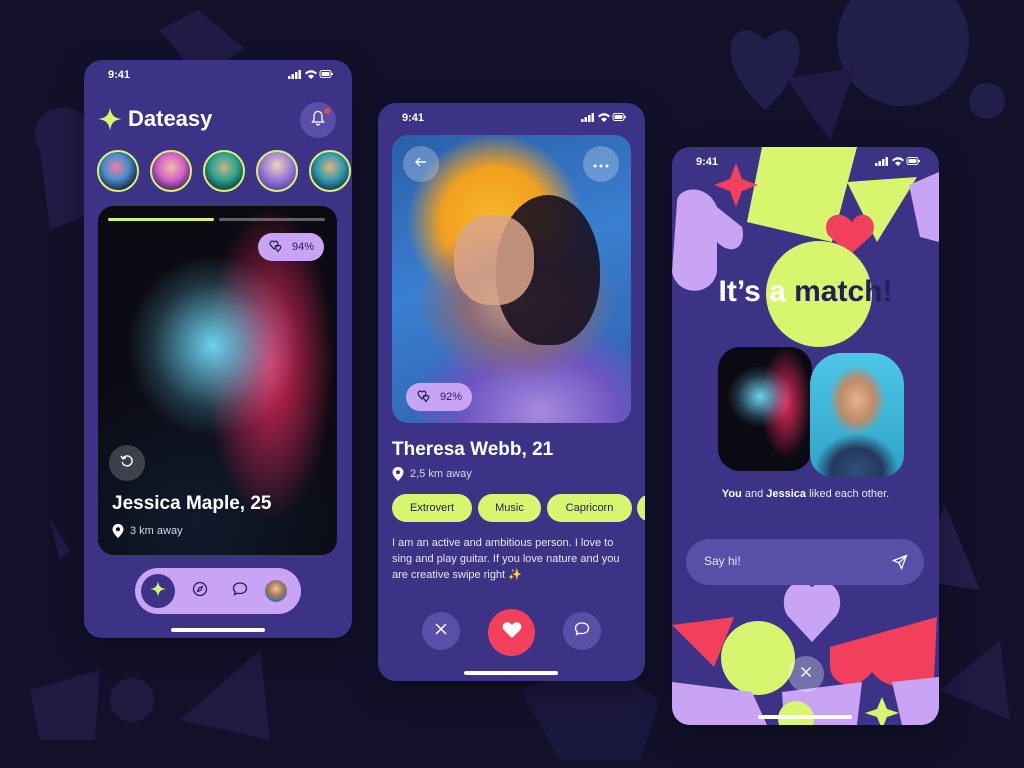  I want to click on nav-chat-button, so click(240, 591).